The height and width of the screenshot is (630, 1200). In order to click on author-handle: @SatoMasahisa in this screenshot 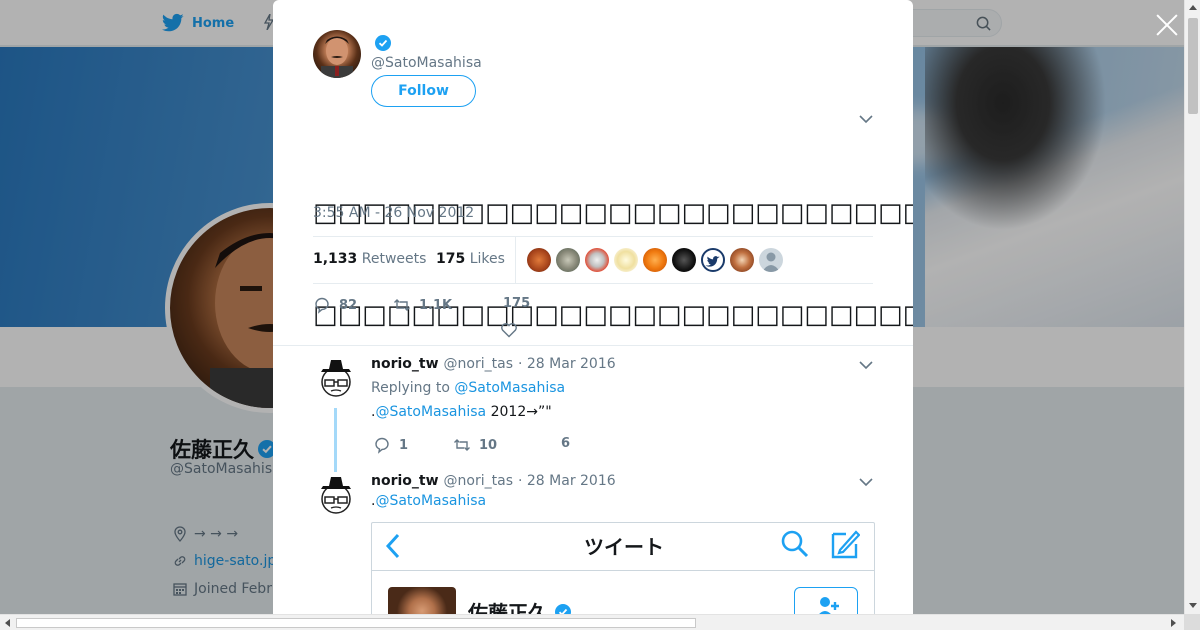, I will do `click(426, 63)`.